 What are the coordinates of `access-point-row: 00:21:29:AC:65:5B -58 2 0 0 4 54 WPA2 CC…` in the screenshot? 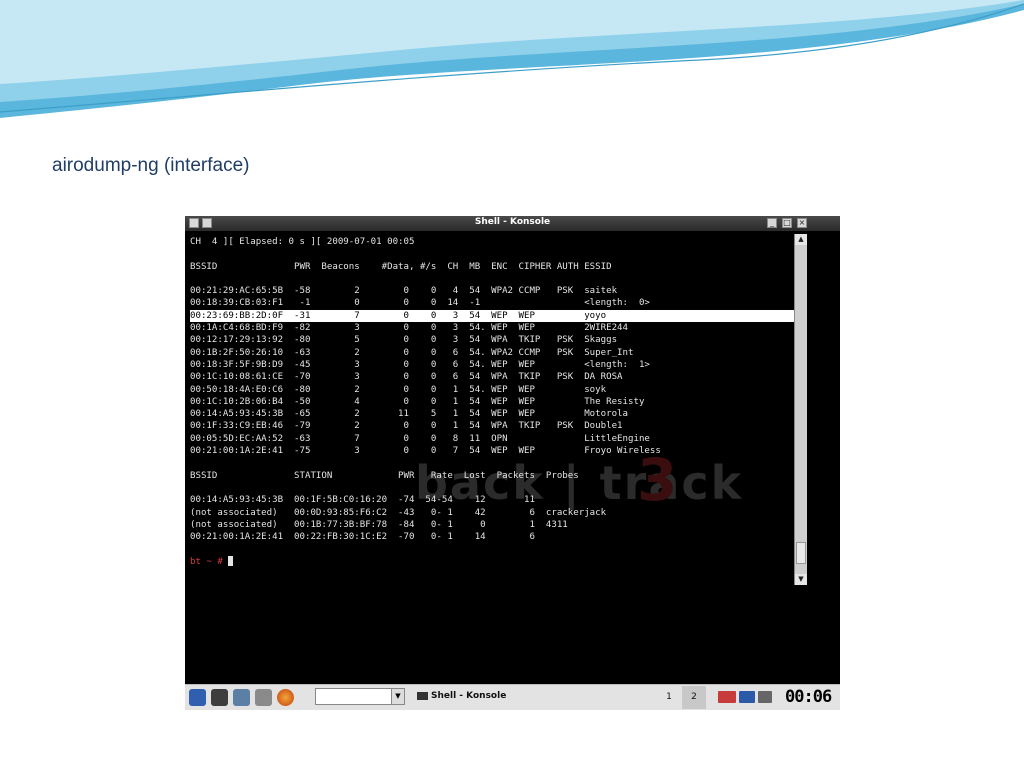 It's located at (404, 291).